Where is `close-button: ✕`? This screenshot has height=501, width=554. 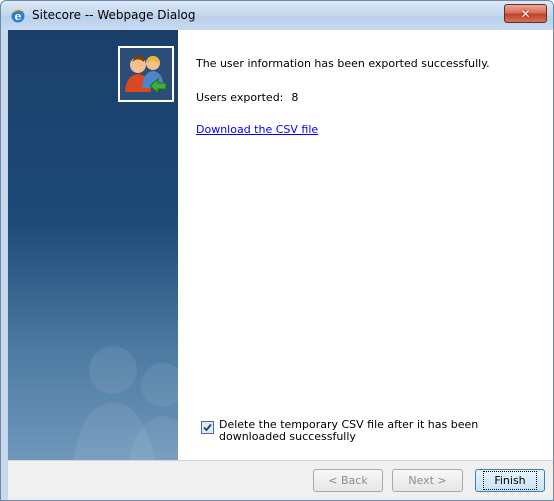
close-button: ✕ is located at coordinates (525, 13).